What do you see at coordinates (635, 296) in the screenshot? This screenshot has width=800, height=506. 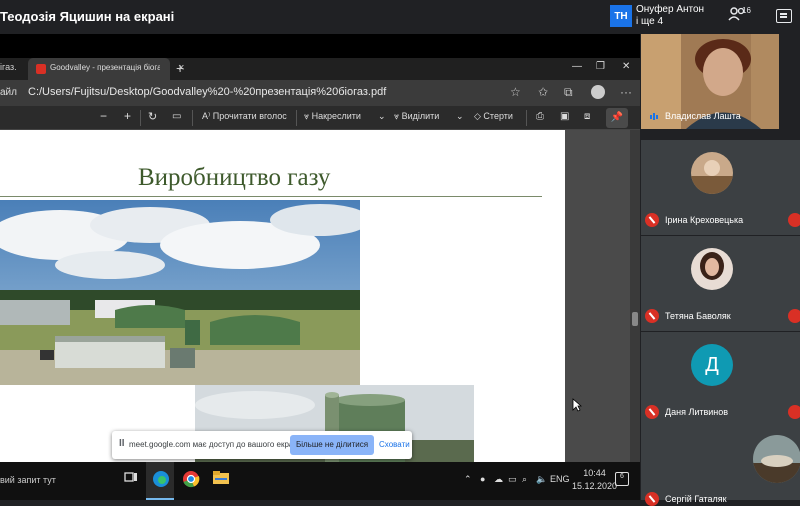 I see `vertical-scrollbar` at bounding box center [635, 296].